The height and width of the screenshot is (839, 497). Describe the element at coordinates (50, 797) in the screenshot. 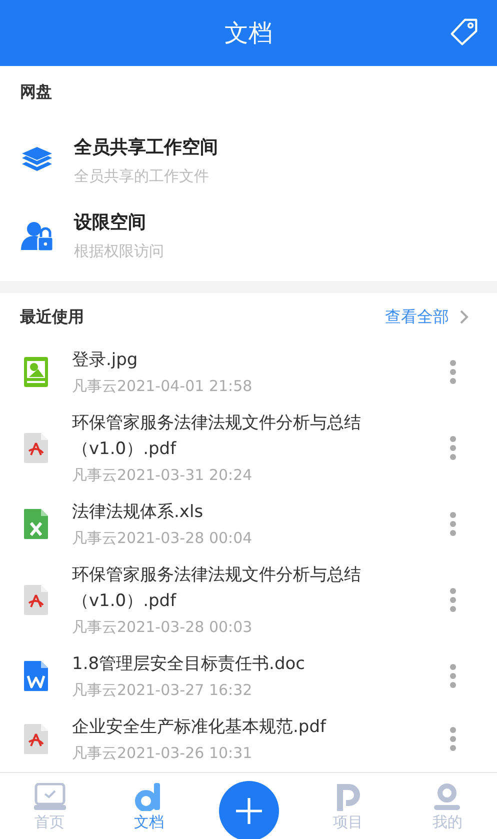

I see `monitor-icon` at that location.